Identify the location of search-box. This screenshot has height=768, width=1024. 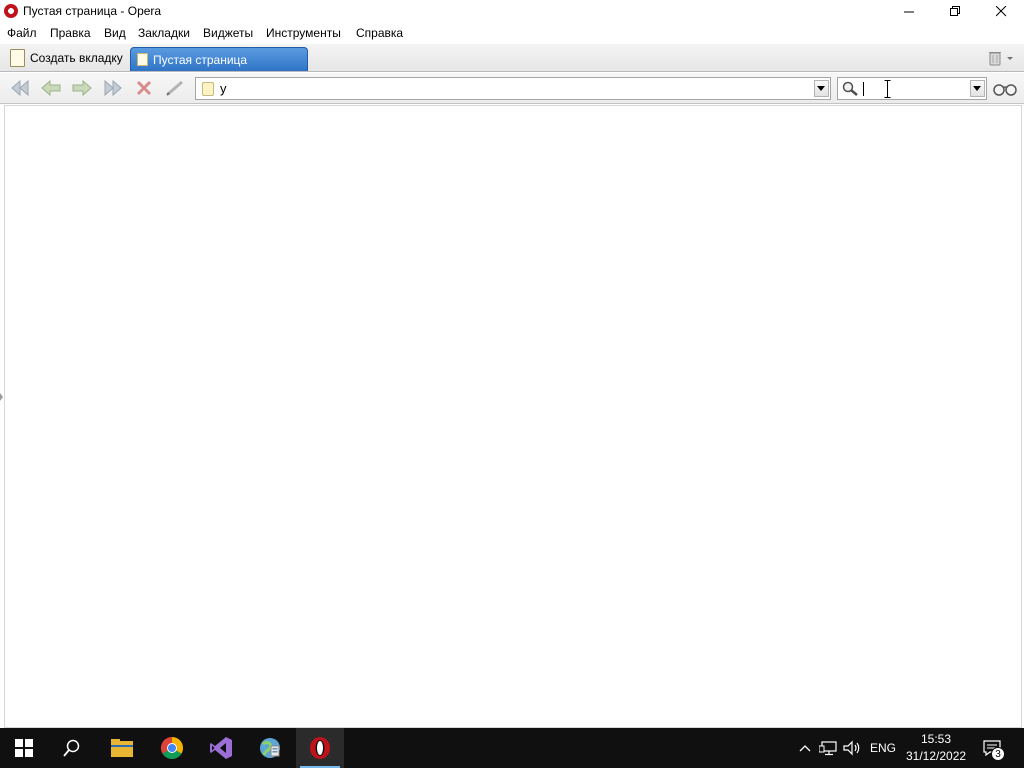
(912, 88).